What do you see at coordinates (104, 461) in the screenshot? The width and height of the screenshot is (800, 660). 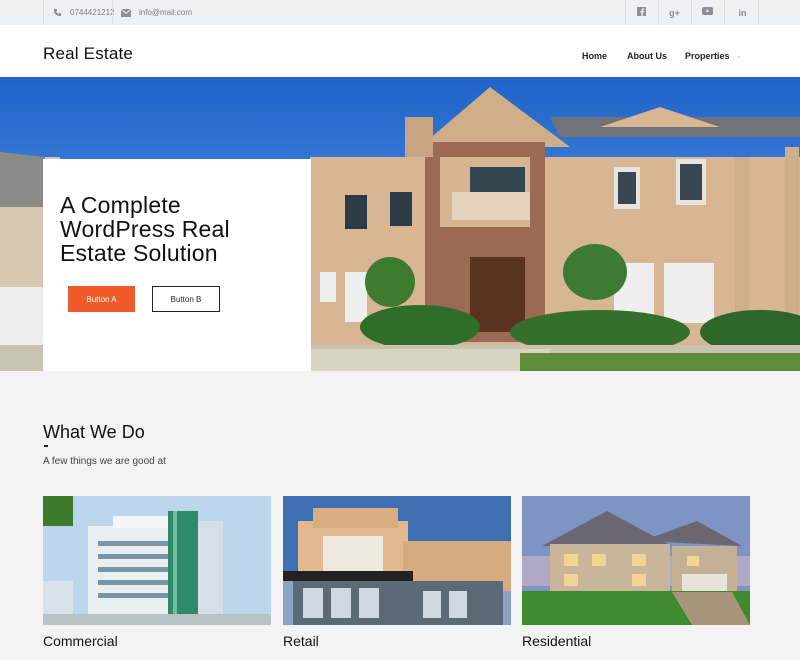 I see `section-subtitle: A few things we are good at` at bounding box center [104, 461].